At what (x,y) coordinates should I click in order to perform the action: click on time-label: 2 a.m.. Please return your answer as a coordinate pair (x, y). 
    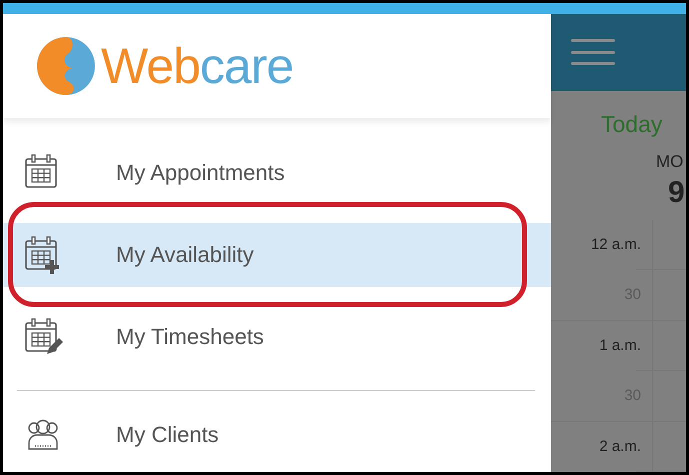
    Looking at the image, I should click on (619, 446).